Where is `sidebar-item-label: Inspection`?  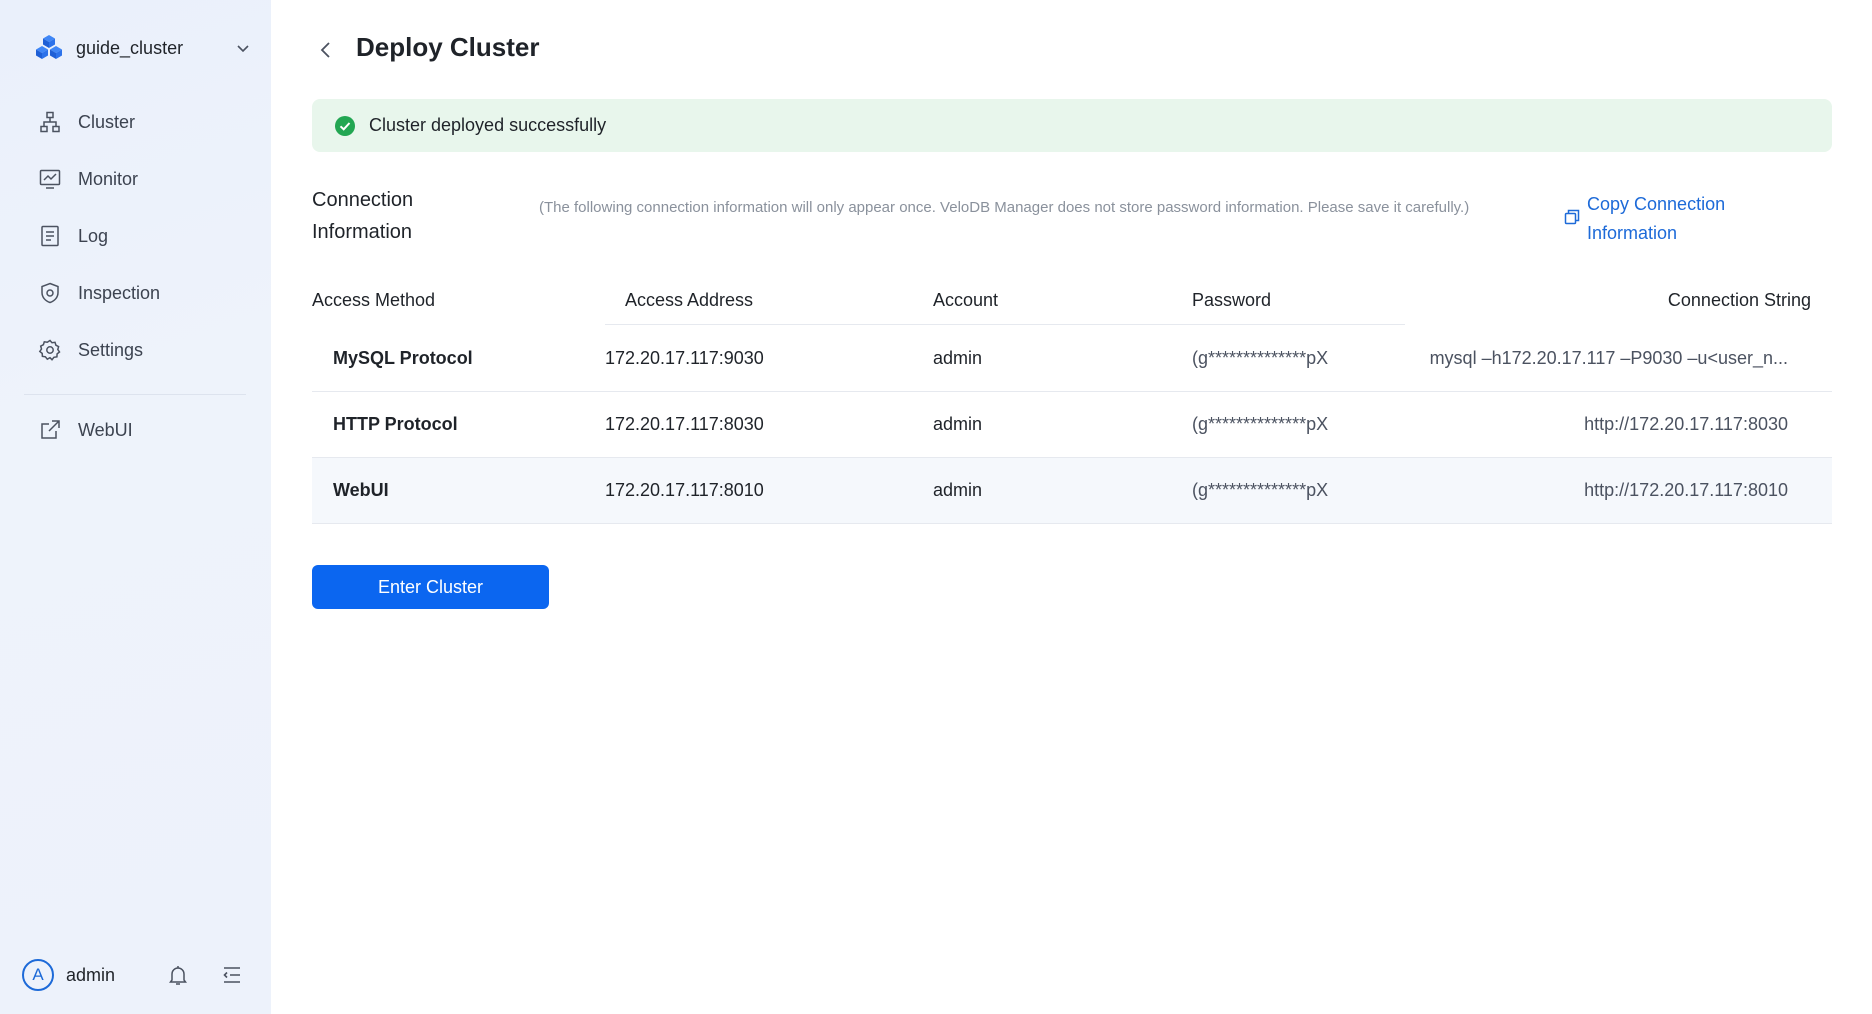 sidebar-item-label: Inspection is located at coordinates (119, 292).